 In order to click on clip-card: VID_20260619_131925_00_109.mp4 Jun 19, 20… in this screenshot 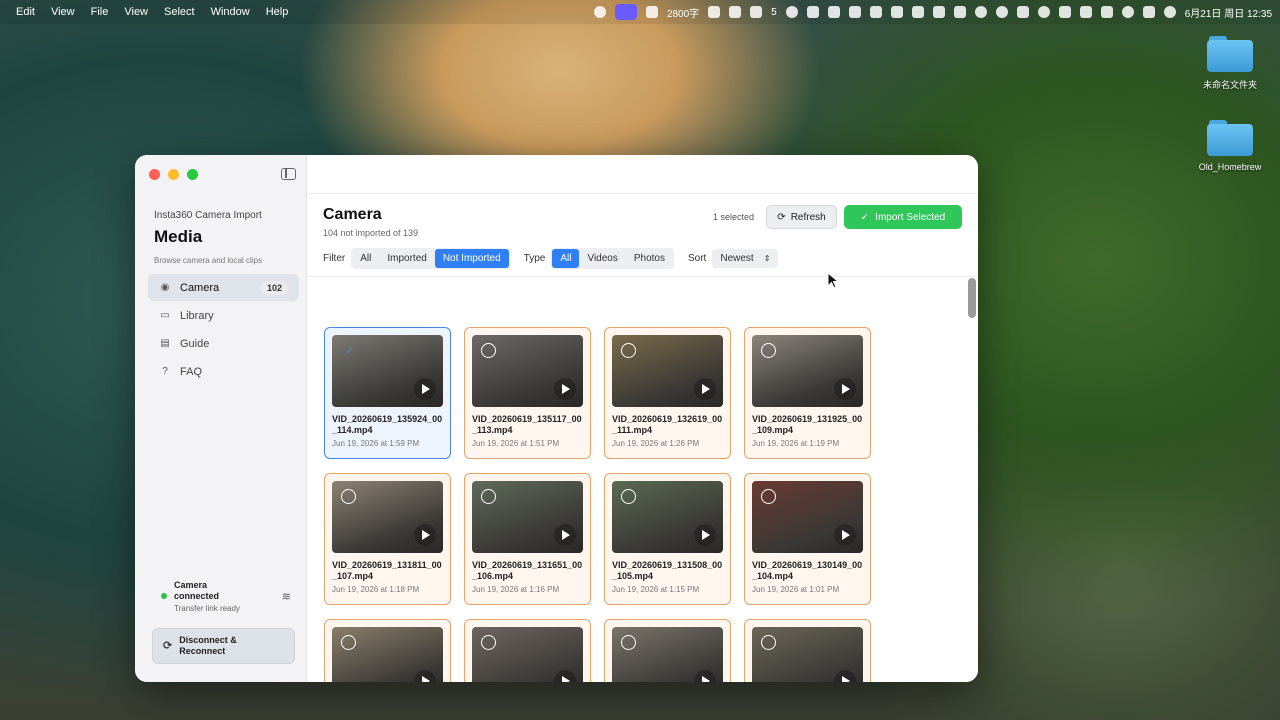, I will do `click(807, 393)`.